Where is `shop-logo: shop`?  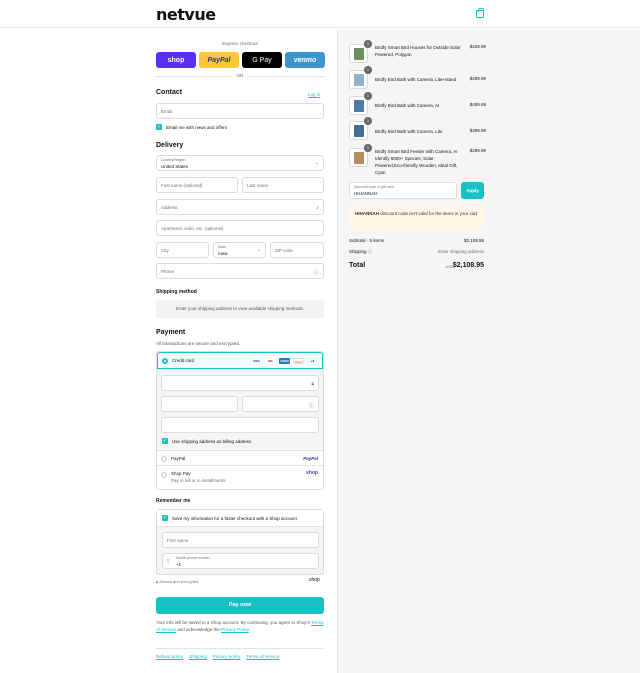 shop-logo: shop is located at coordinates (312, 473).